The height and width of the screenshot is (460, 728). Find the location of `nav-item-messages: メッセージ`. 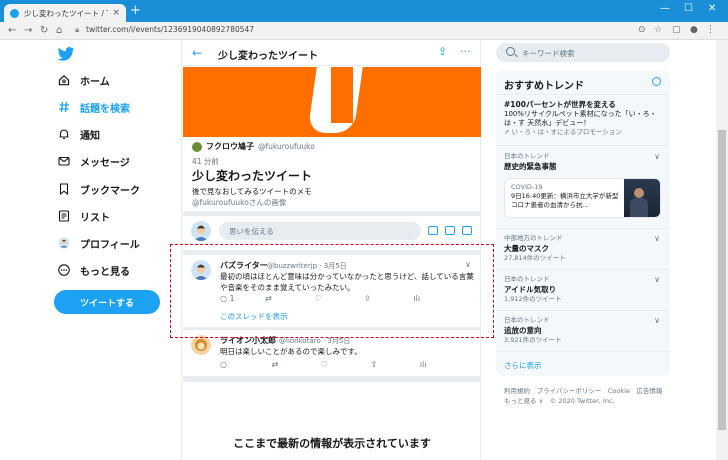

nav-item-messages: メッセージ is located at coordinates (94, 161).